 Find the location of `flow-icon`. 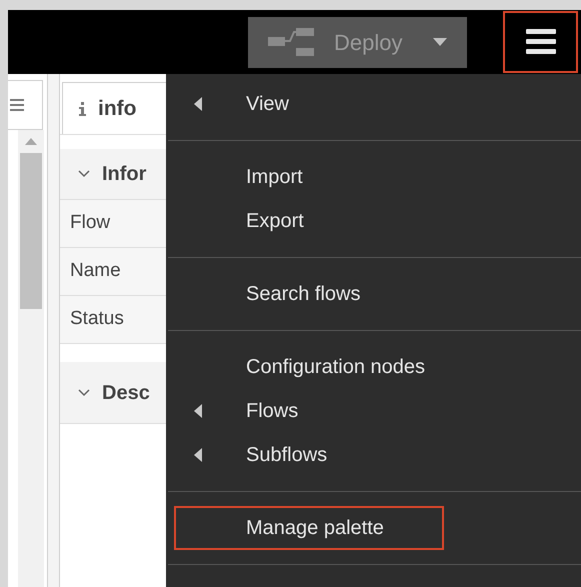

flow-icon is located at coordinates (291, 42).